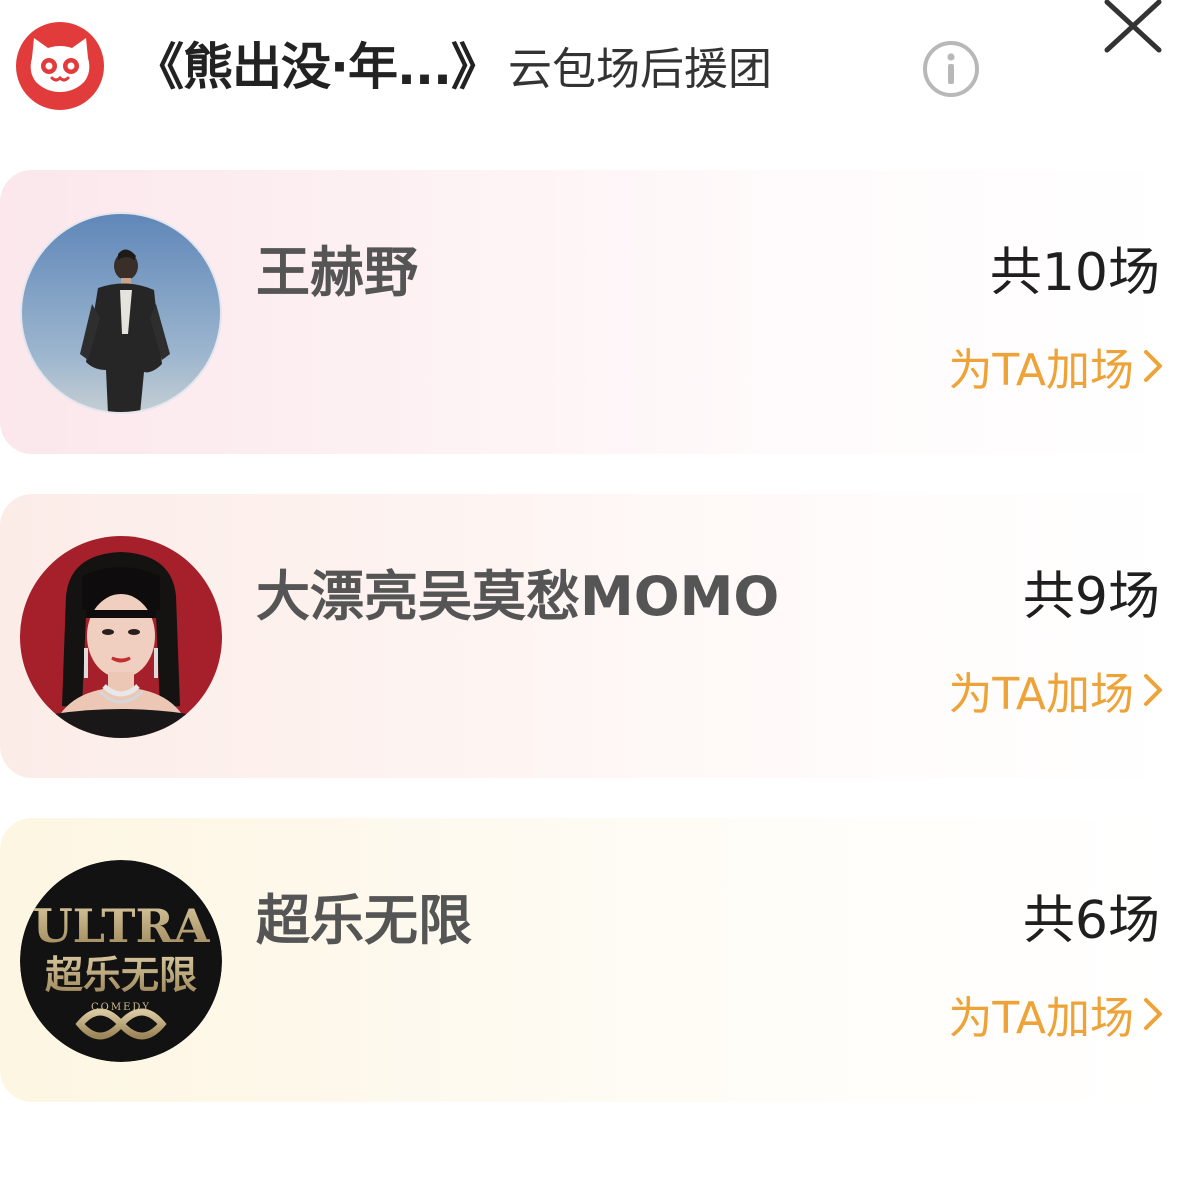 Image resolution: width=1180 pixels, height=1180 pixels. I want to click on supporter-name: 超乐无限, so click(364, 920).